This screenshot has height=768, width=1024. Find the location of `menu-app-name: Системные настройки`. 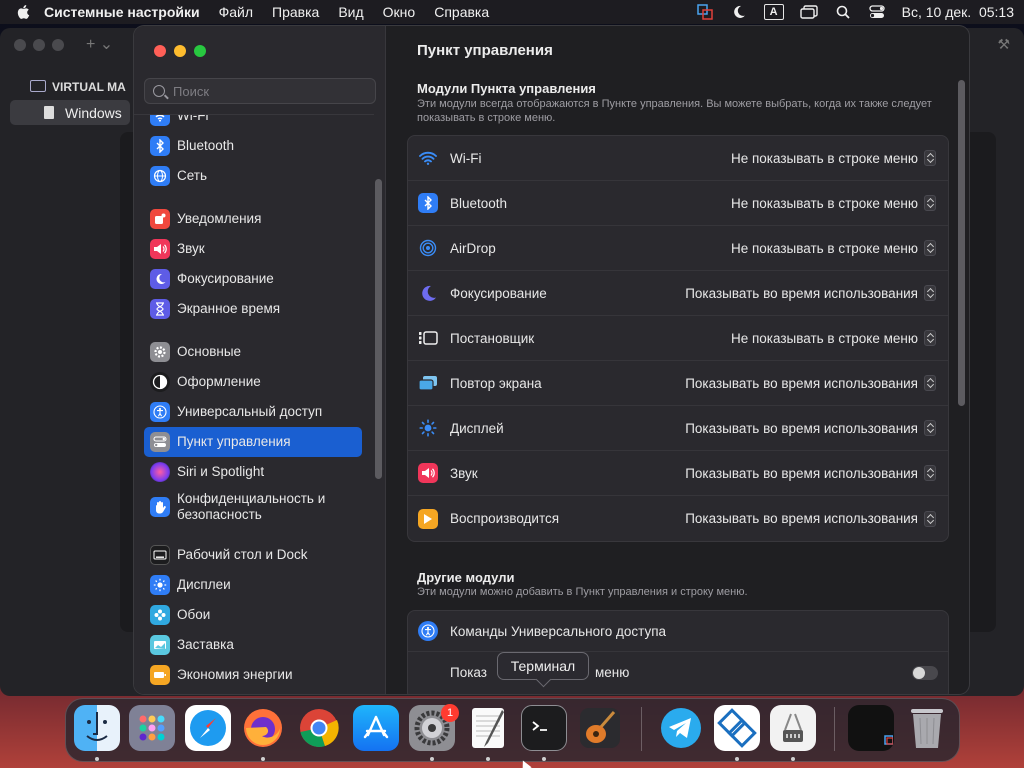

menu-app-name: Системные настройки is located at coordinates (122, 12).